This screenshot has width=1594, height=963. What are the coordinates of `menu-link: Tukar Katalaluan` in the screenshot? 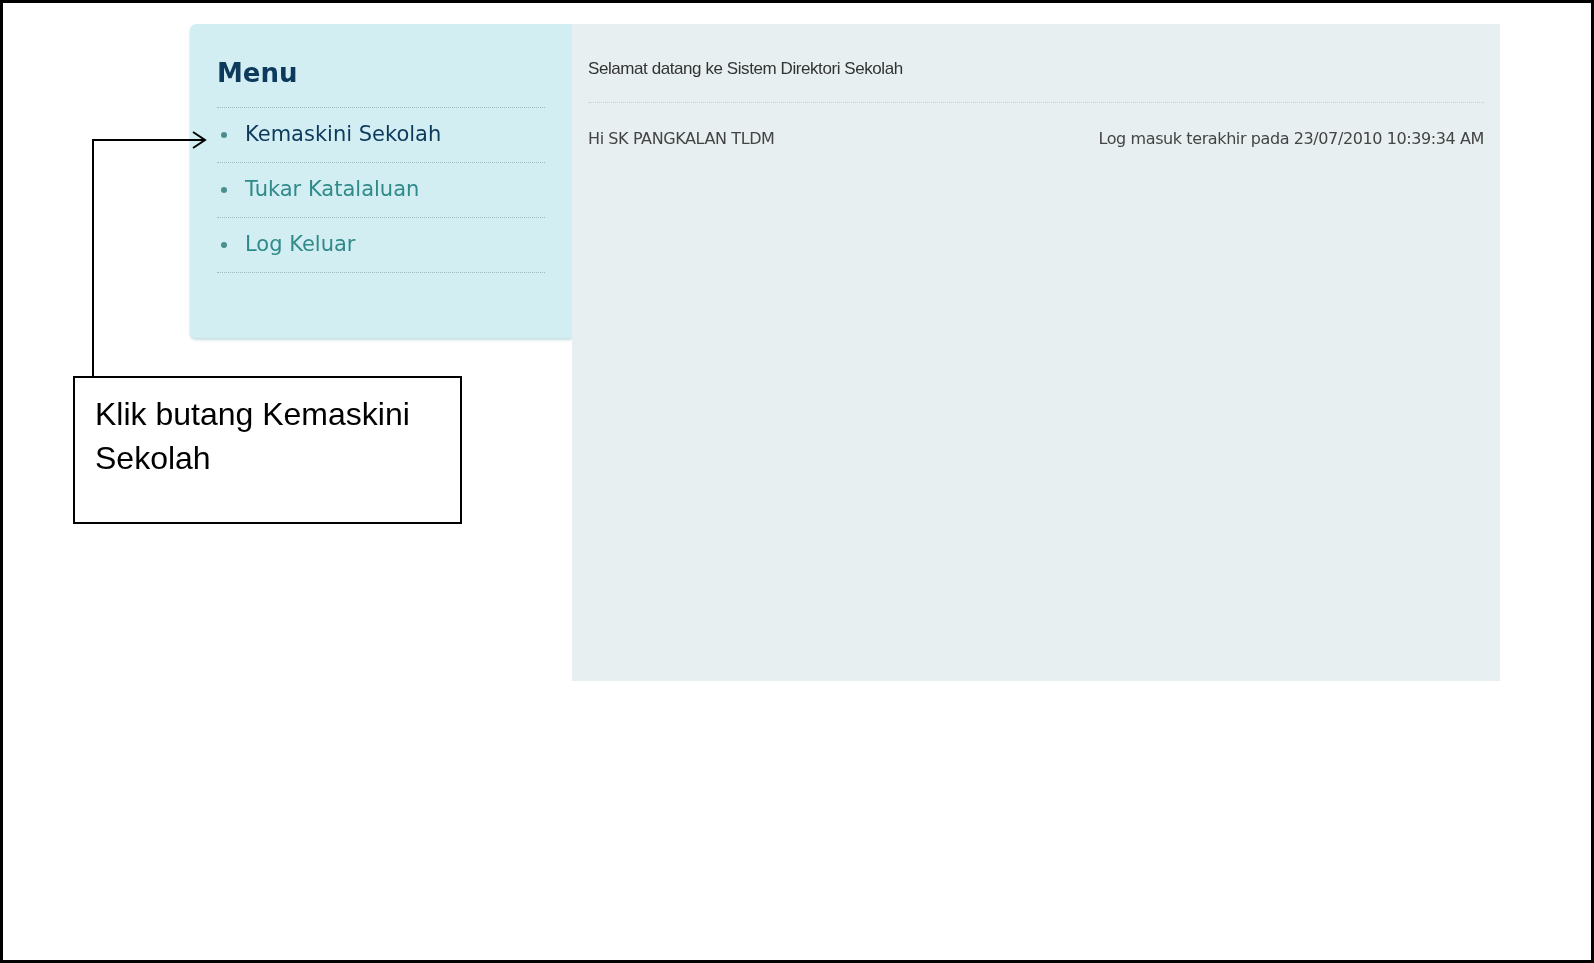 It's located at (332, 190).